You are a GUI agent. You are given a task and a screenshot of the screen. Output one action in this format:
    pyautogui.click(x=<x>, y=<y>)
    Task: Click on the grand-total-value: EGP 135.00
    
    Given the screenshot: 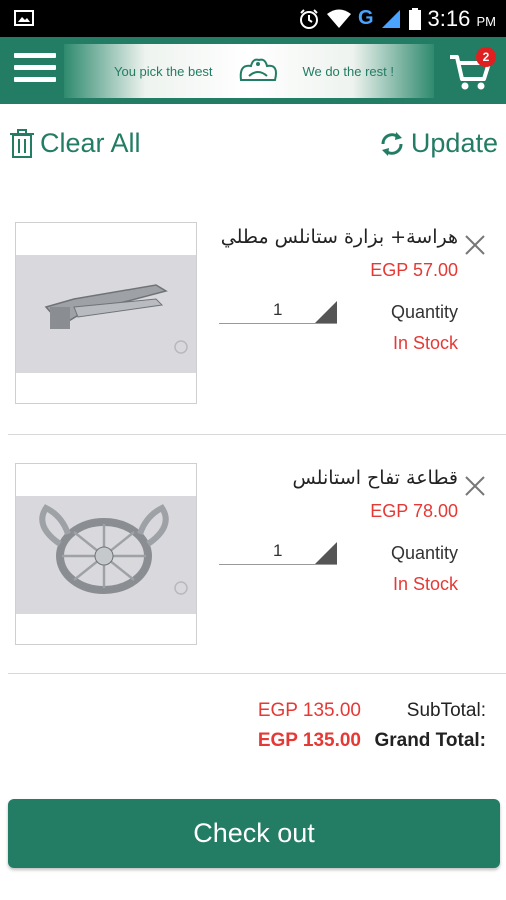 What is the action you would take?
    pyautogui.click(x=309, y=740)
    